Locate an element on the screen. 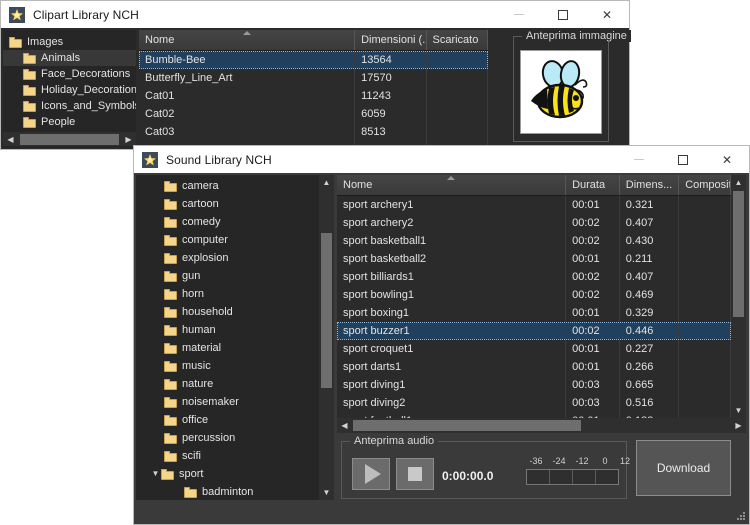 The image size is (750, 525). tree-item-animals: Animals is located at coordinates (69, 58).